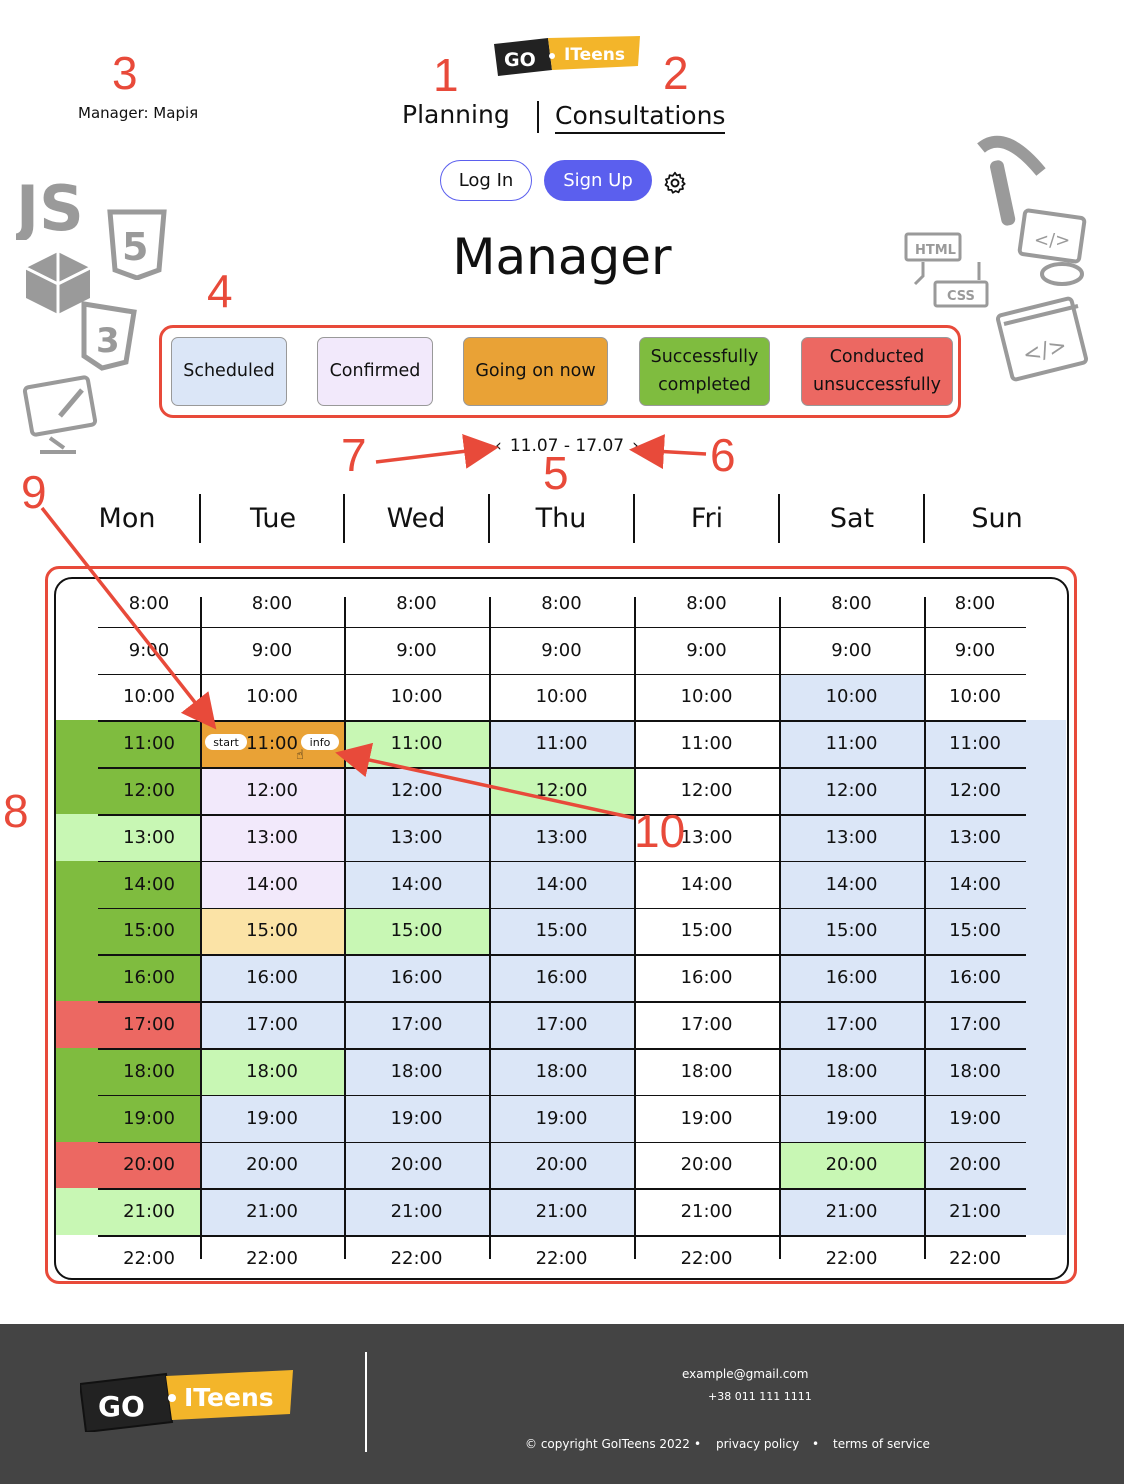 Image resolution: width=1124 pixels, height=1484 pixels. I want to click on footer-logo: GO ITeens, so click(187, 1401).